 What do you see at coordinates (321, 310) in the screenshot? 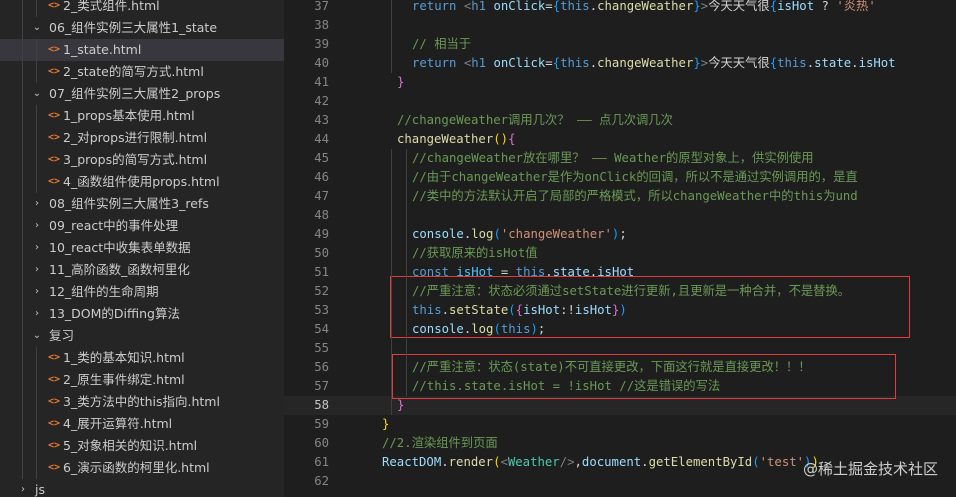
I see `line-number: 53` at bounding box center [321, 310].